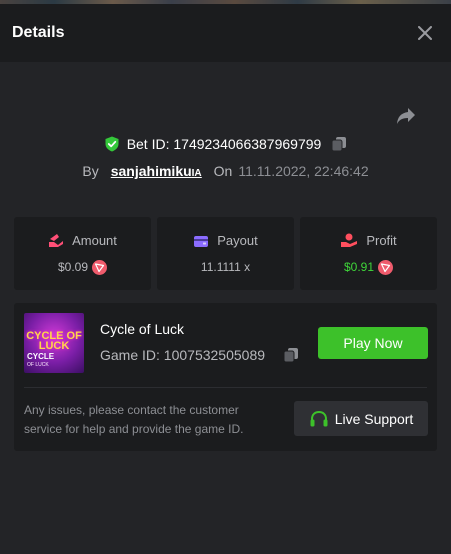 The height and width of the screenshot is (554, 451). I want to click on bet-meta-row: By sanjahimikuIA On 11.11.2022, 22:46:42, so click(225, 171).